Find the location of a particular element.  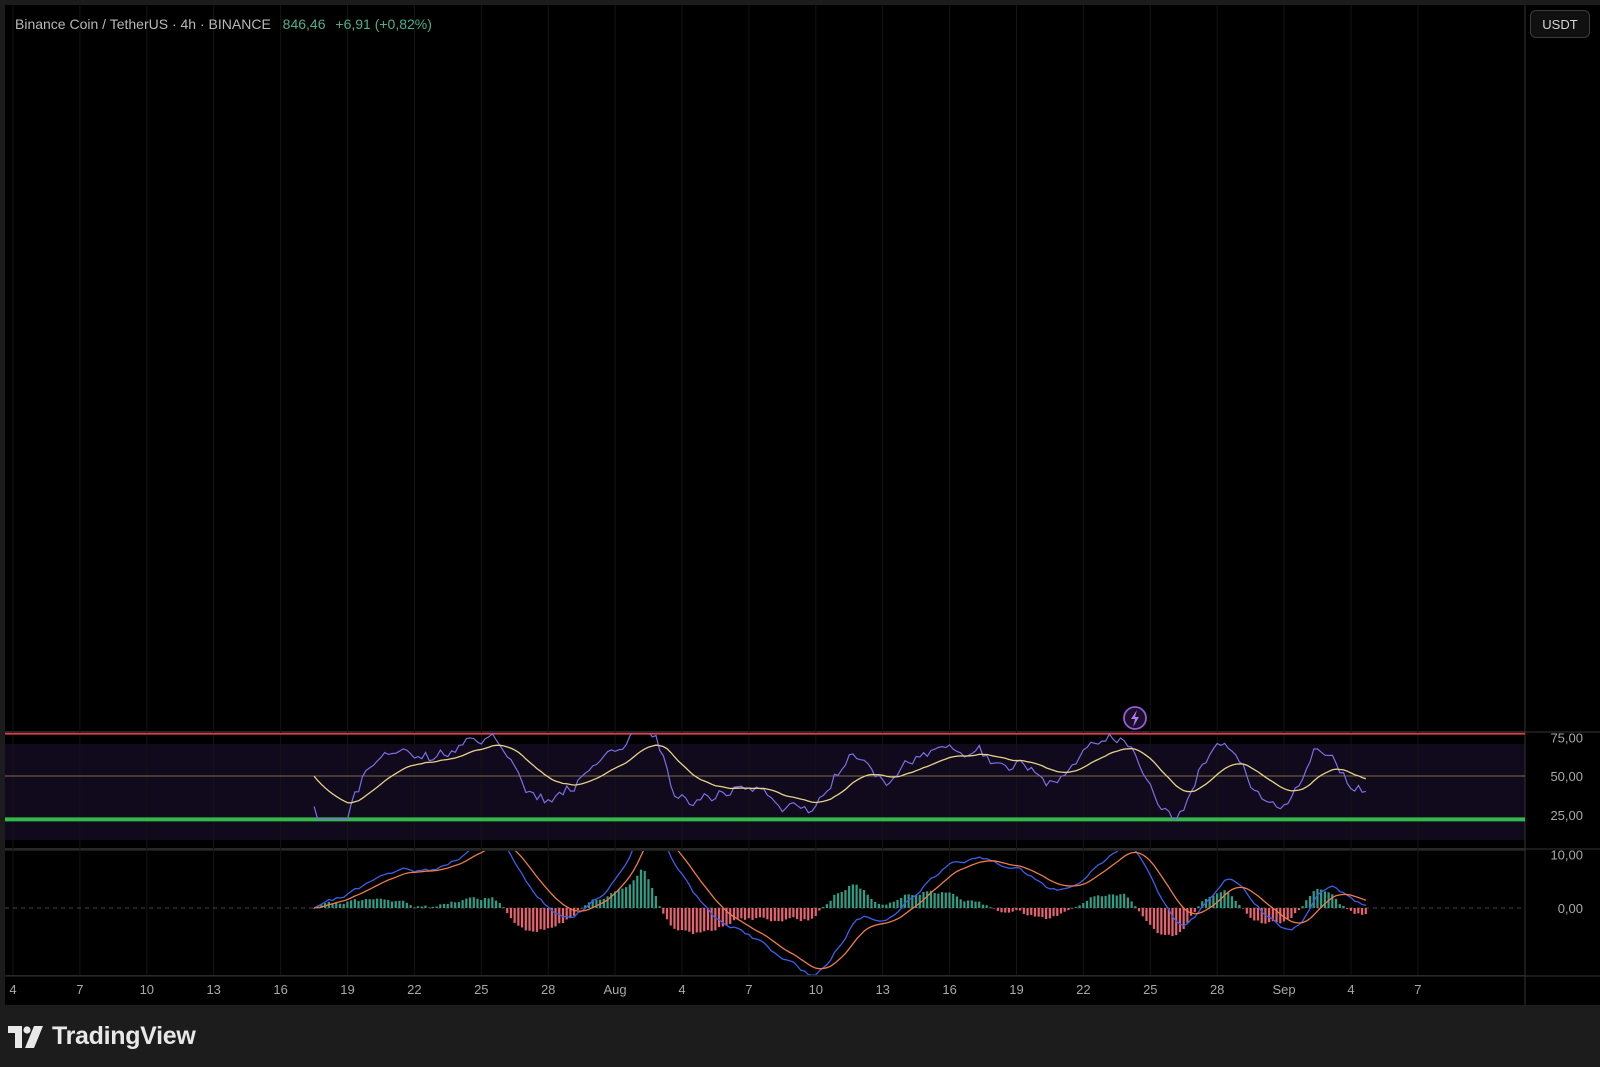

macd-pane is located at coordinates (765, 913).